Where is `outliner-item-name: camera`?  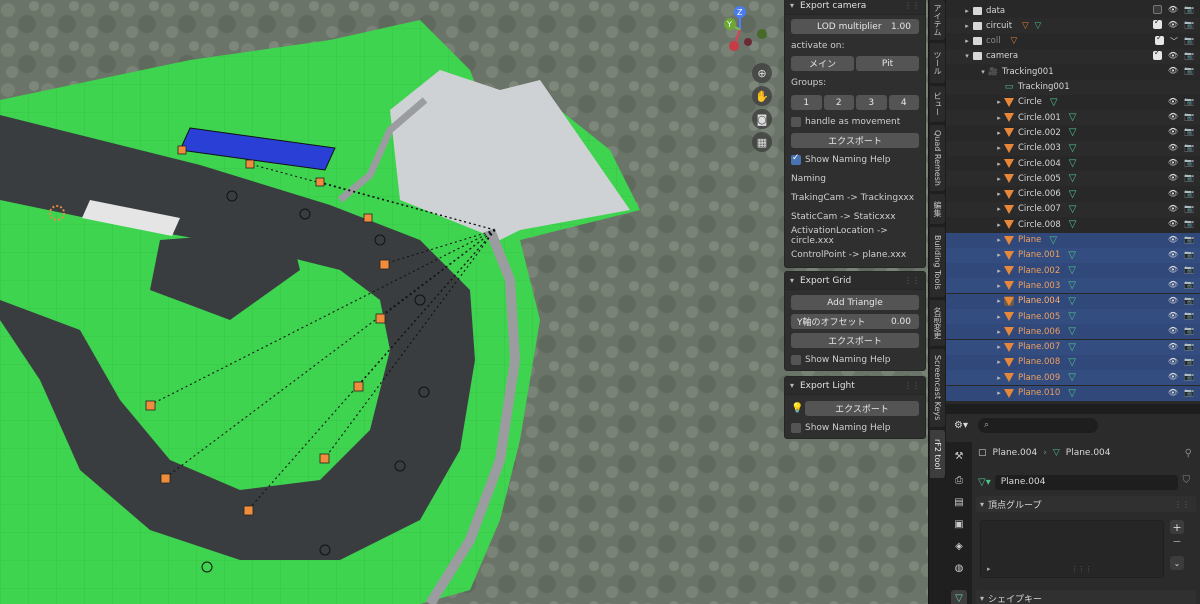
outliner-item-name: camera is located at coordinates (1002, 56).